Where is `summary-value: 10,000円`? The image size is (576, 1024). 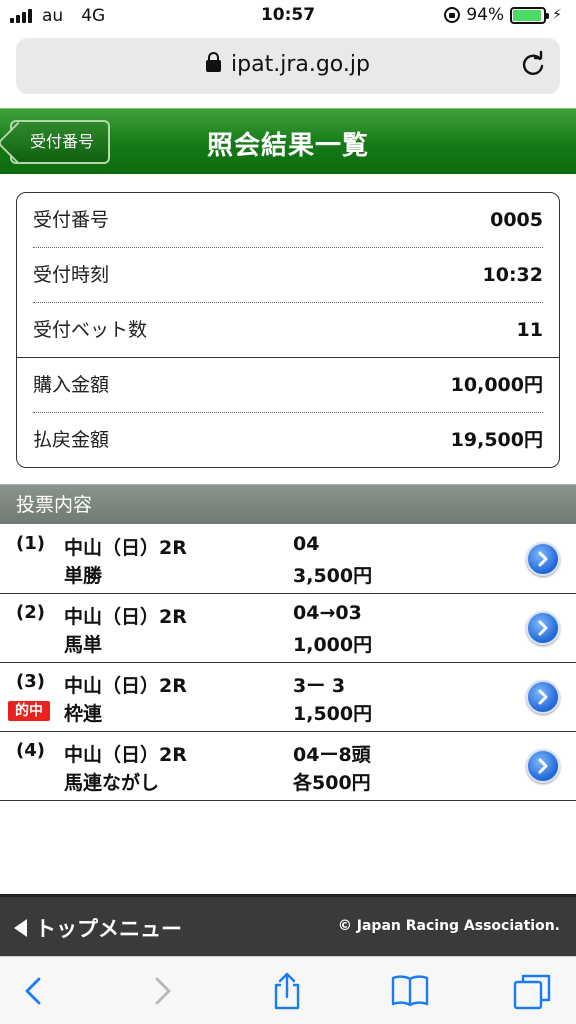 summary-value: 10,000円 is located at coordinates (496, 385).